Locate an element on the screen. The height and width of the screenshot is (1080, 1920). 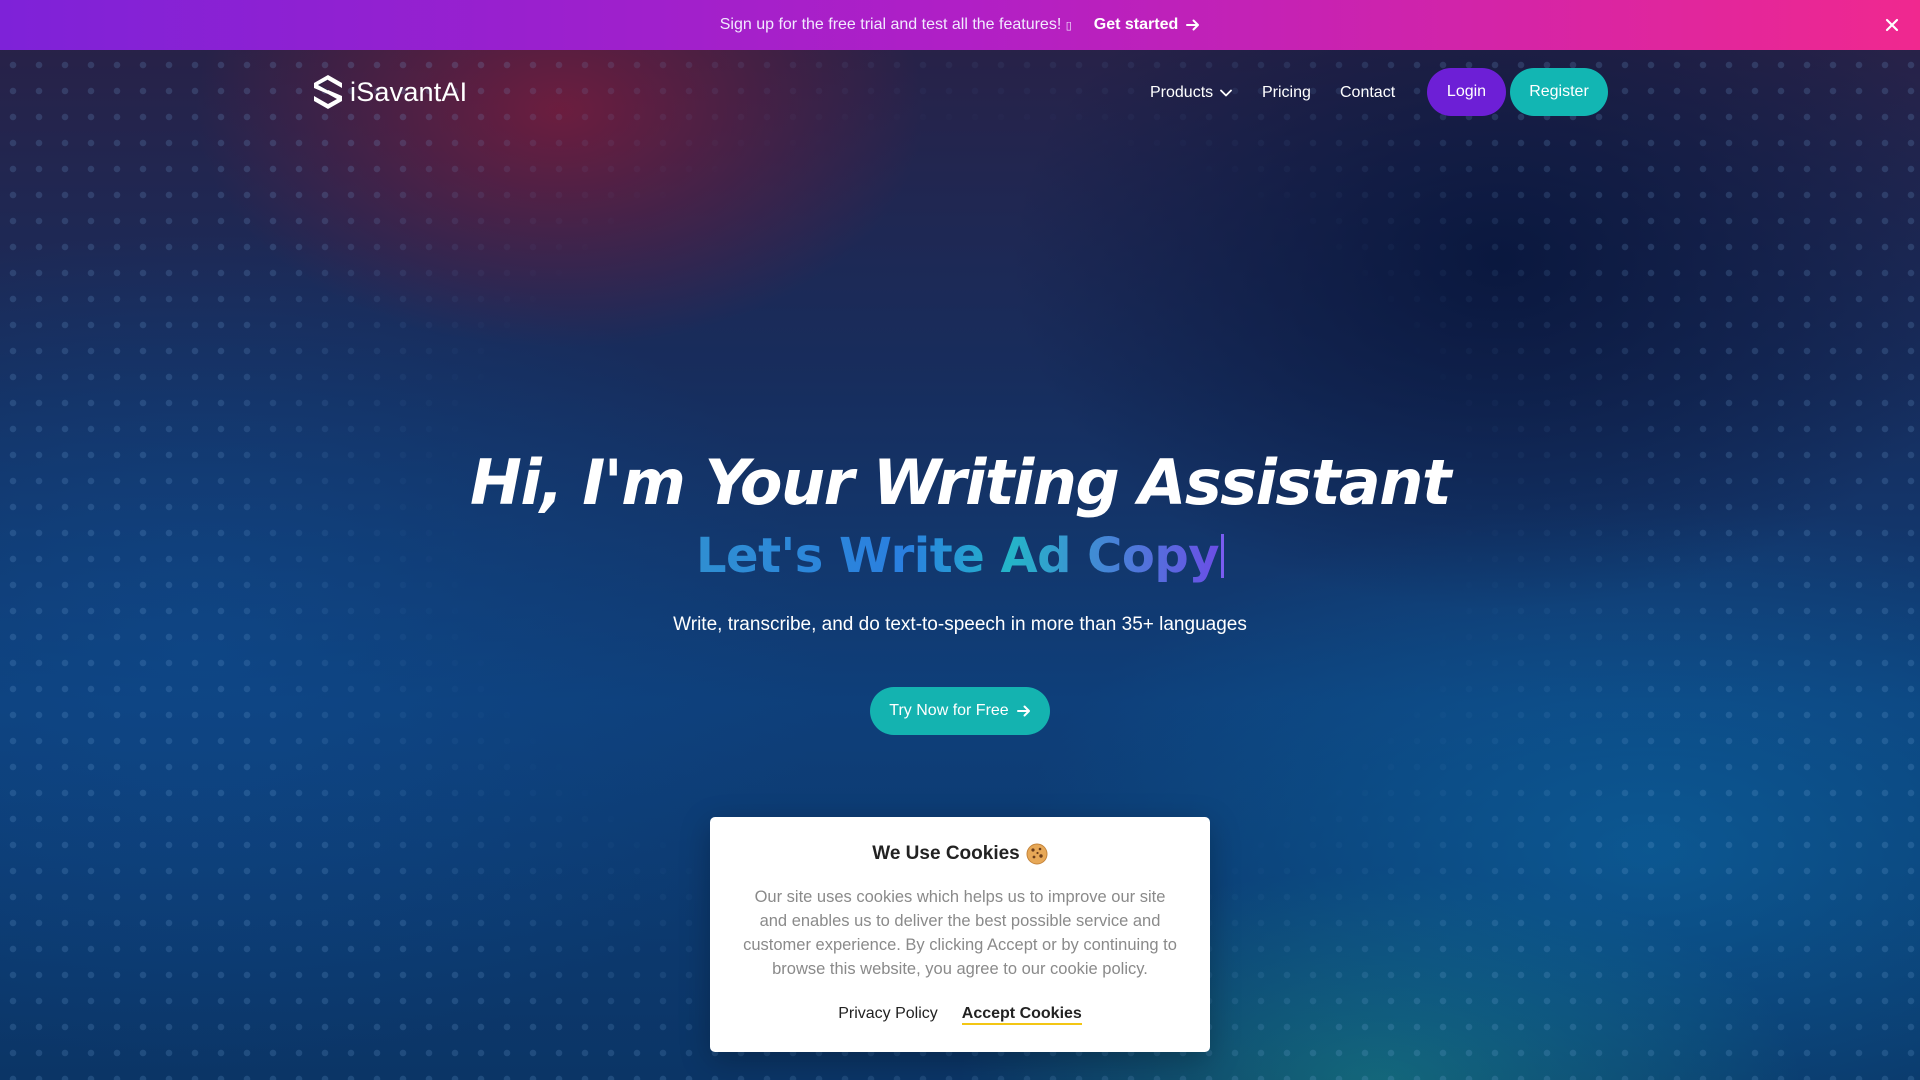
hero-typed-line: Let's Write Ad Copy is located at coordinates (960, 556).